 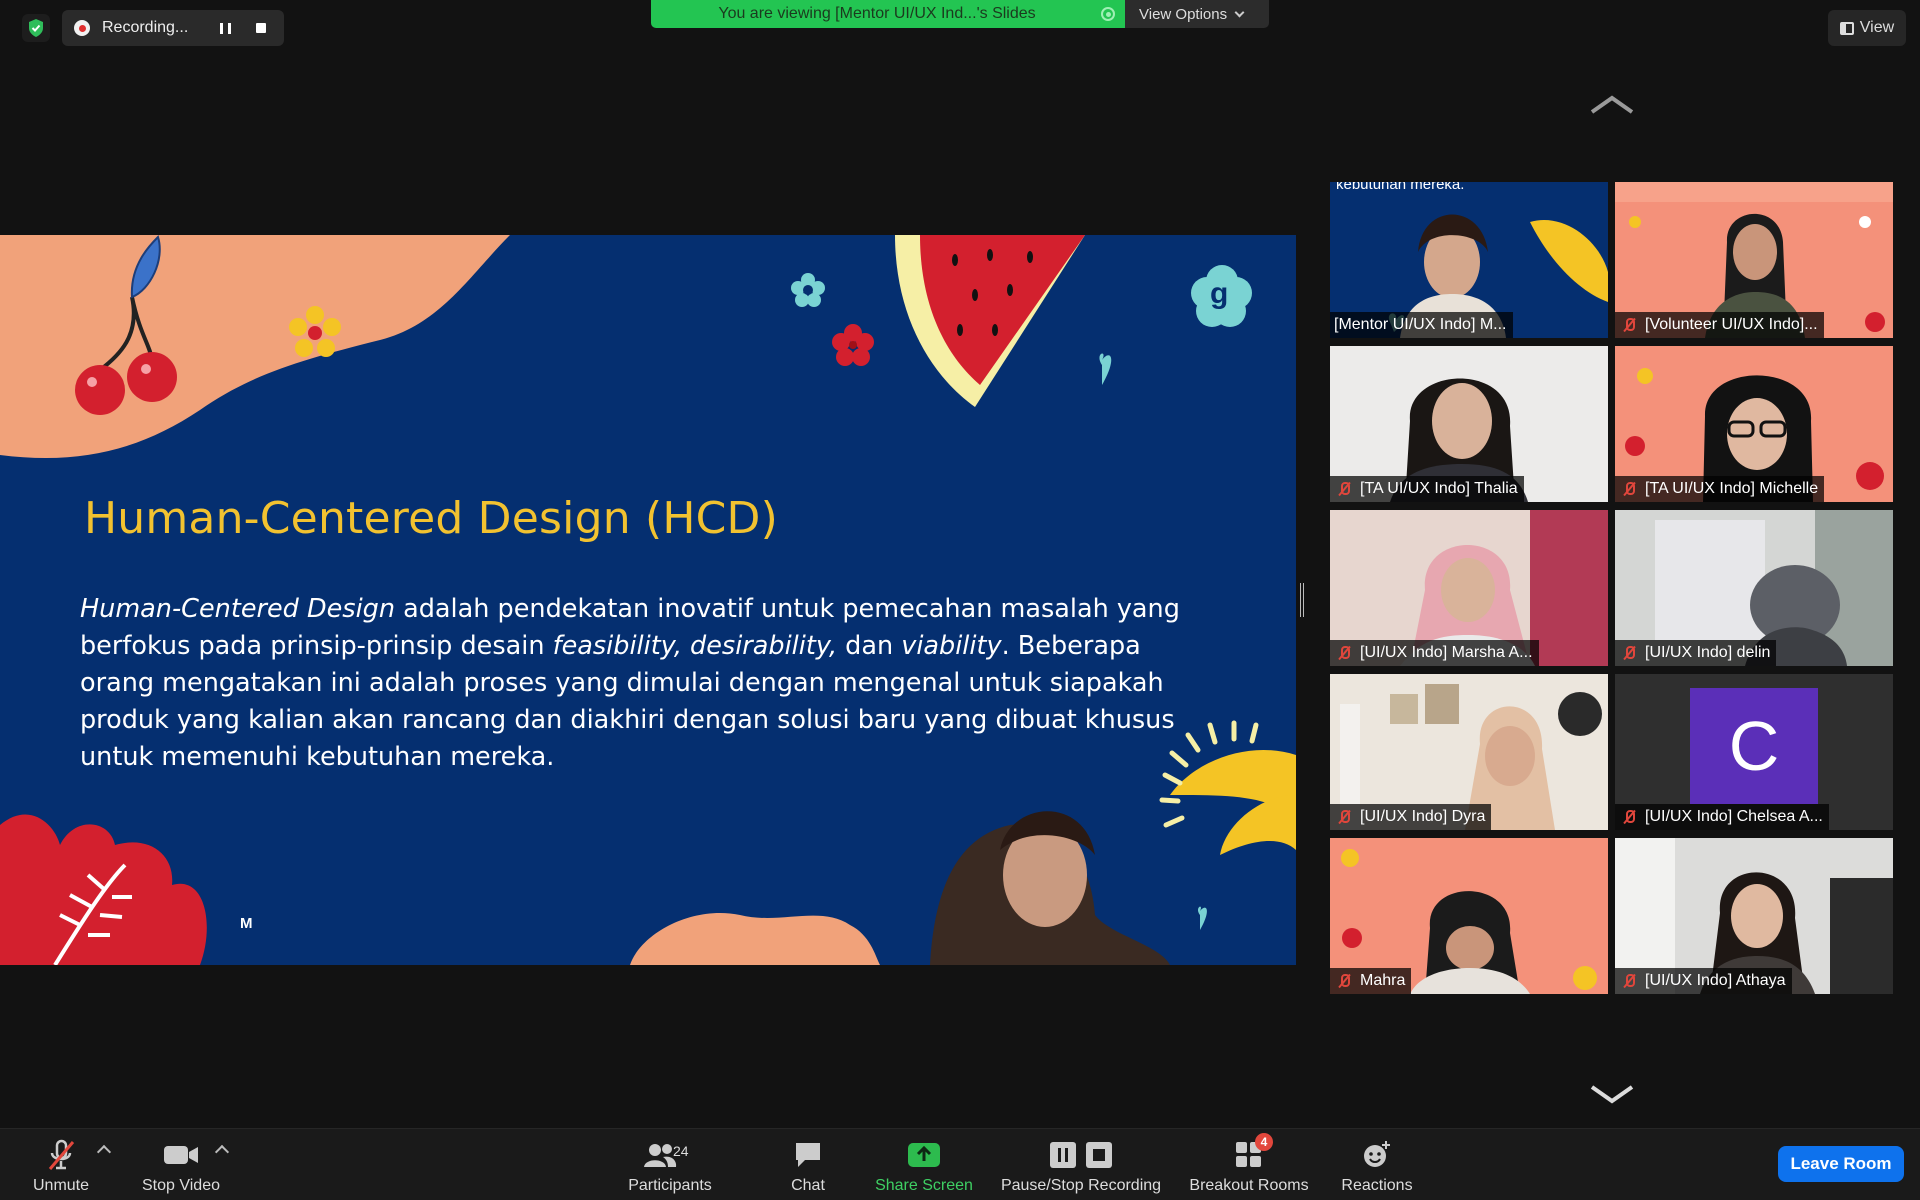 I want to click on pause-stop-recording-button: Pause/Stop Recording, so click(x=1081, y=1164).